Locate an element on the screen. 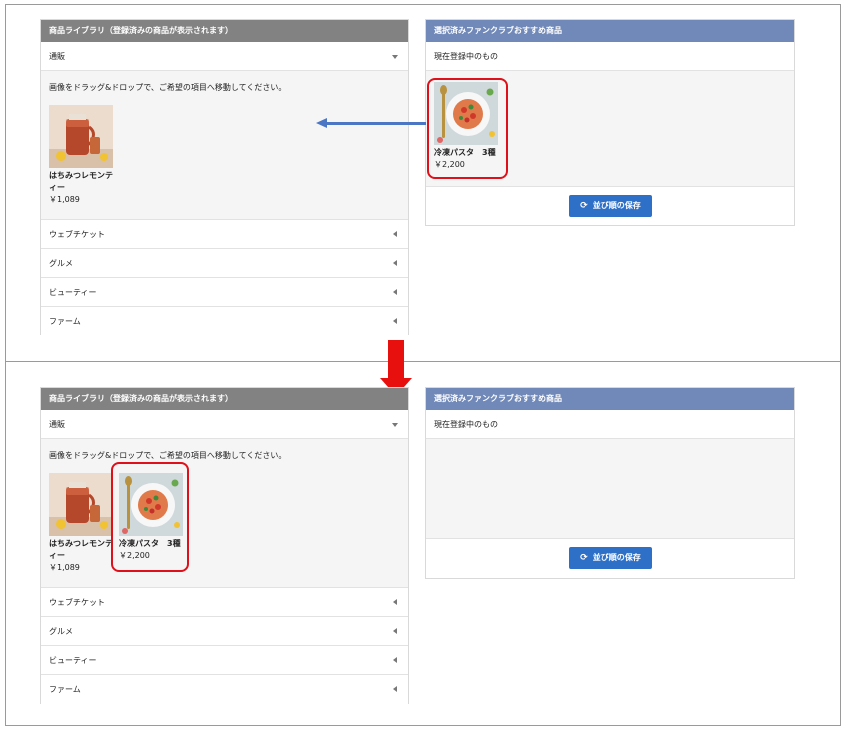  drag-arrow-line is located at coordinates (376, 123).